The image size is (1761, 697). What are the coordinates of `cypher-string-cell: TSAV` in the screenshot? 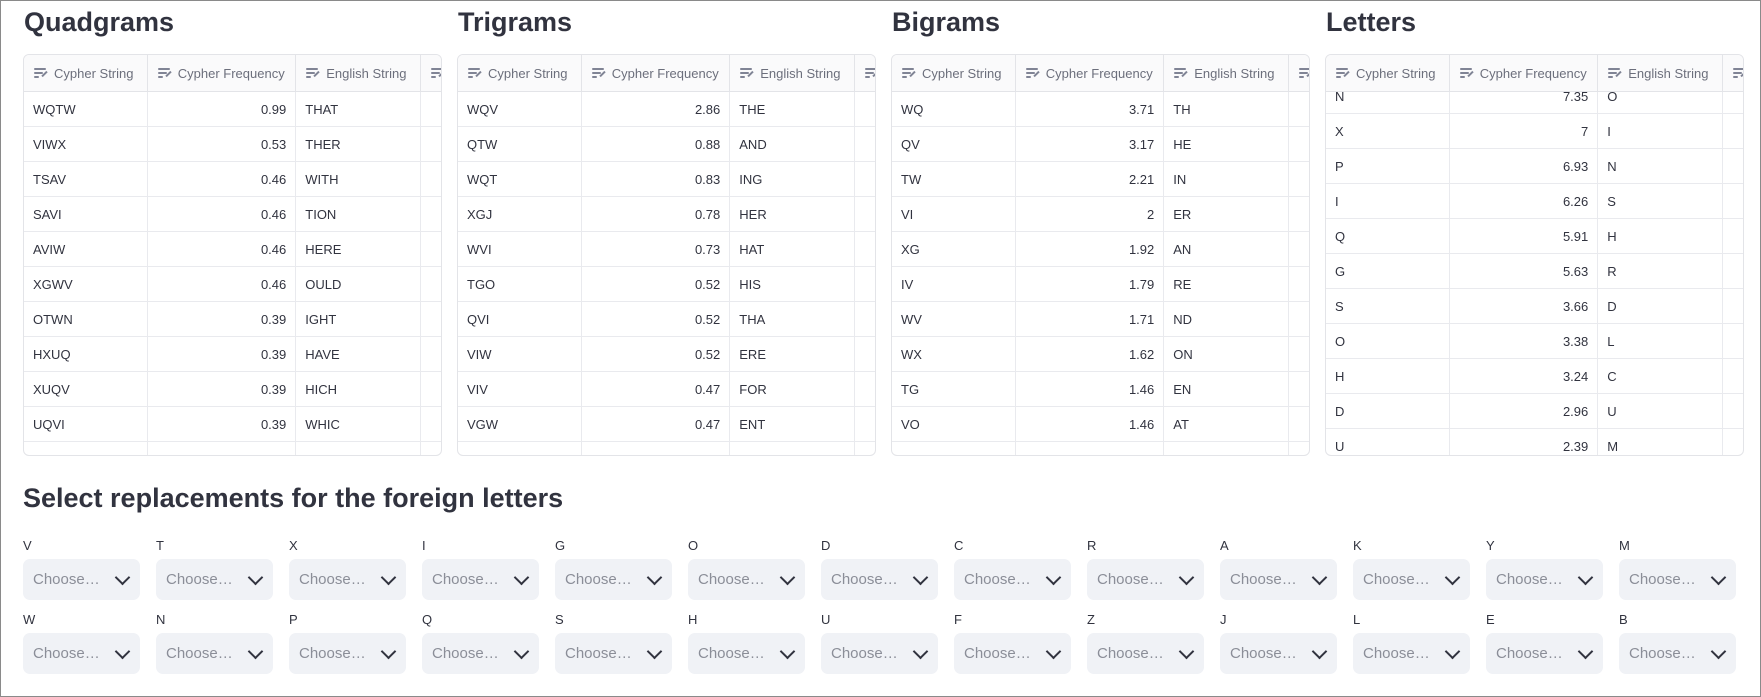 It's located at (86, 179).